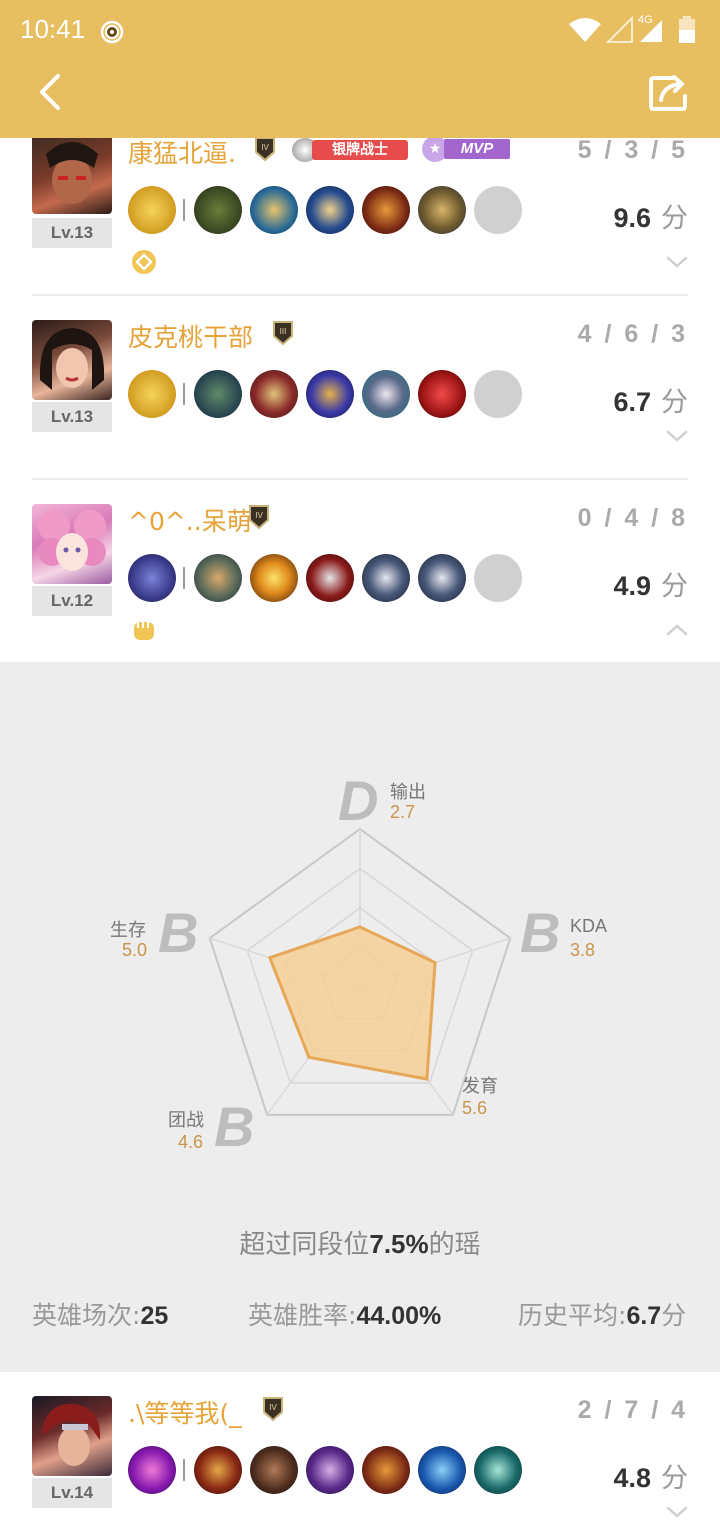 This screenshot has width=720, height=1520. I want to click on winrate-label: 英雄胜率:, so click(302, 1315).